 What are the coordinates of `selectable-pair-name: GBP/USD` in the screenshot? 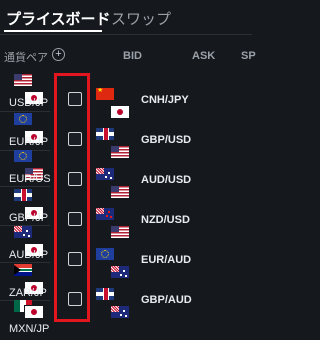 It's located at (166, 140).